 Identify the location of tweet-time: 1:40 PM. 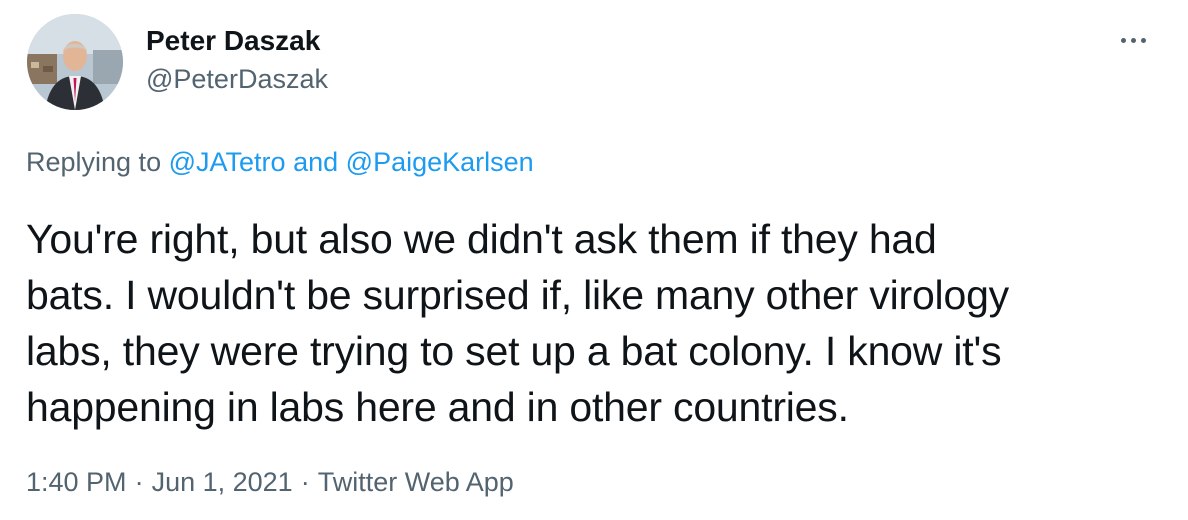
(76, 482).